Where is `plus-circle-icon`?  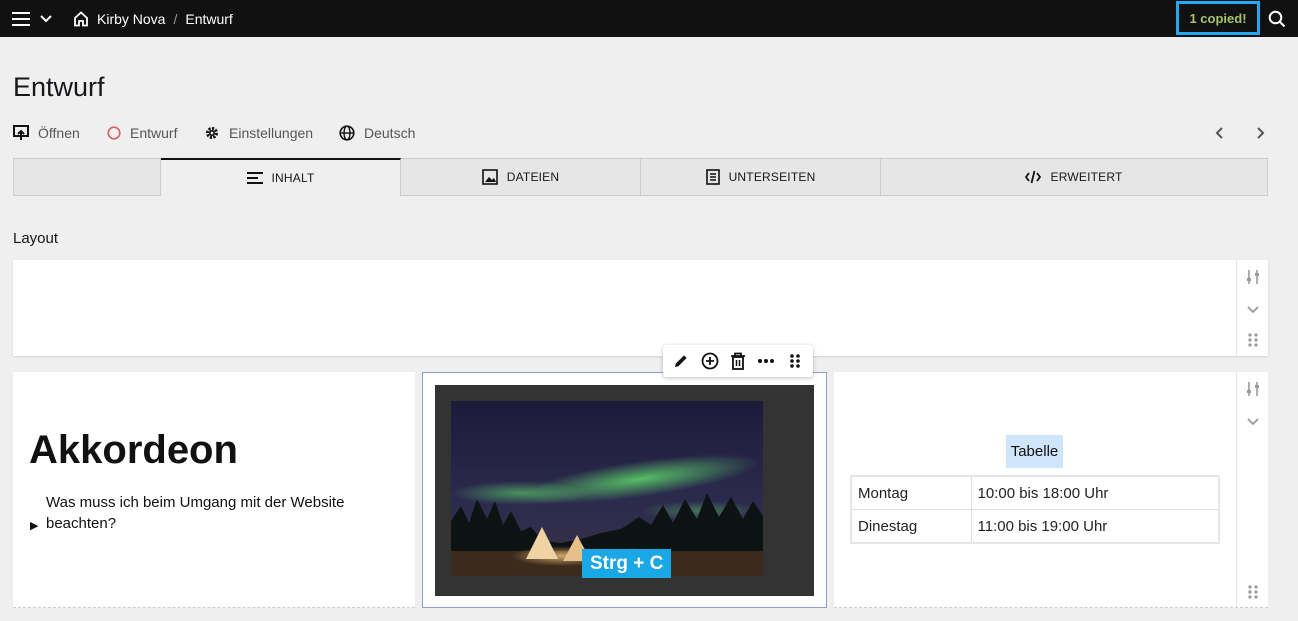
plus-circle-icon is located at coordinates (710, 361).